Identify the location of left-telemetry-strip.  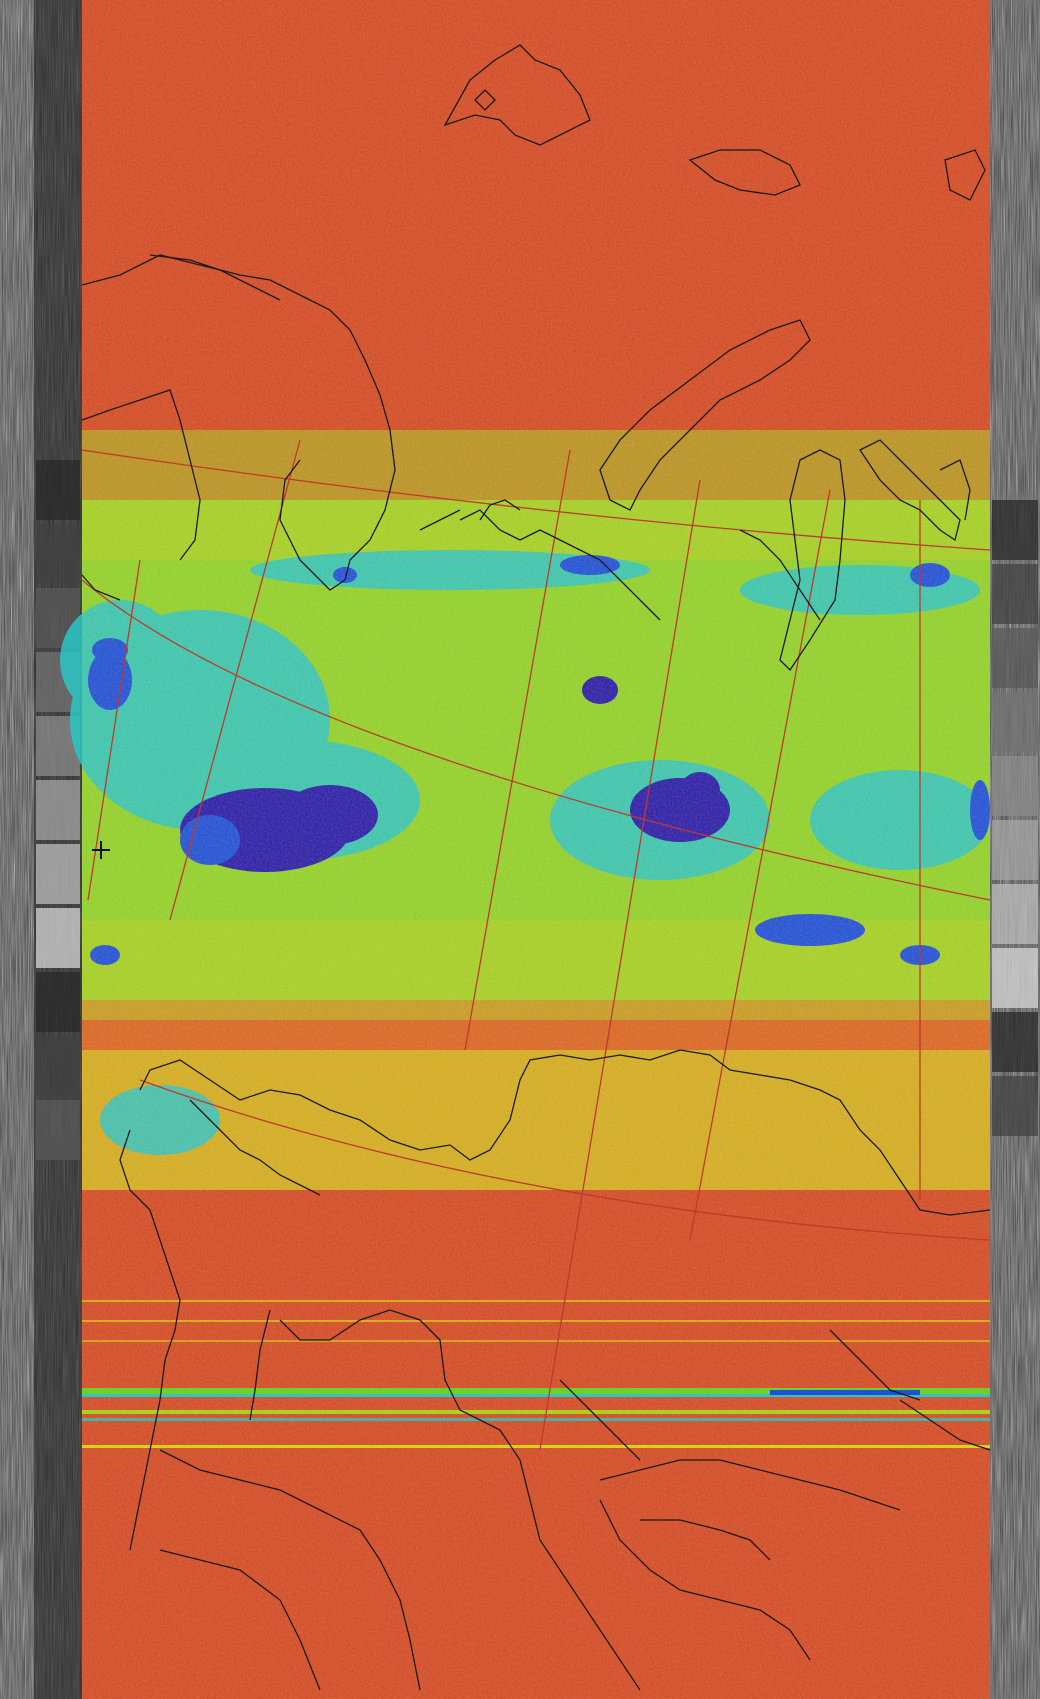
(41, 849).